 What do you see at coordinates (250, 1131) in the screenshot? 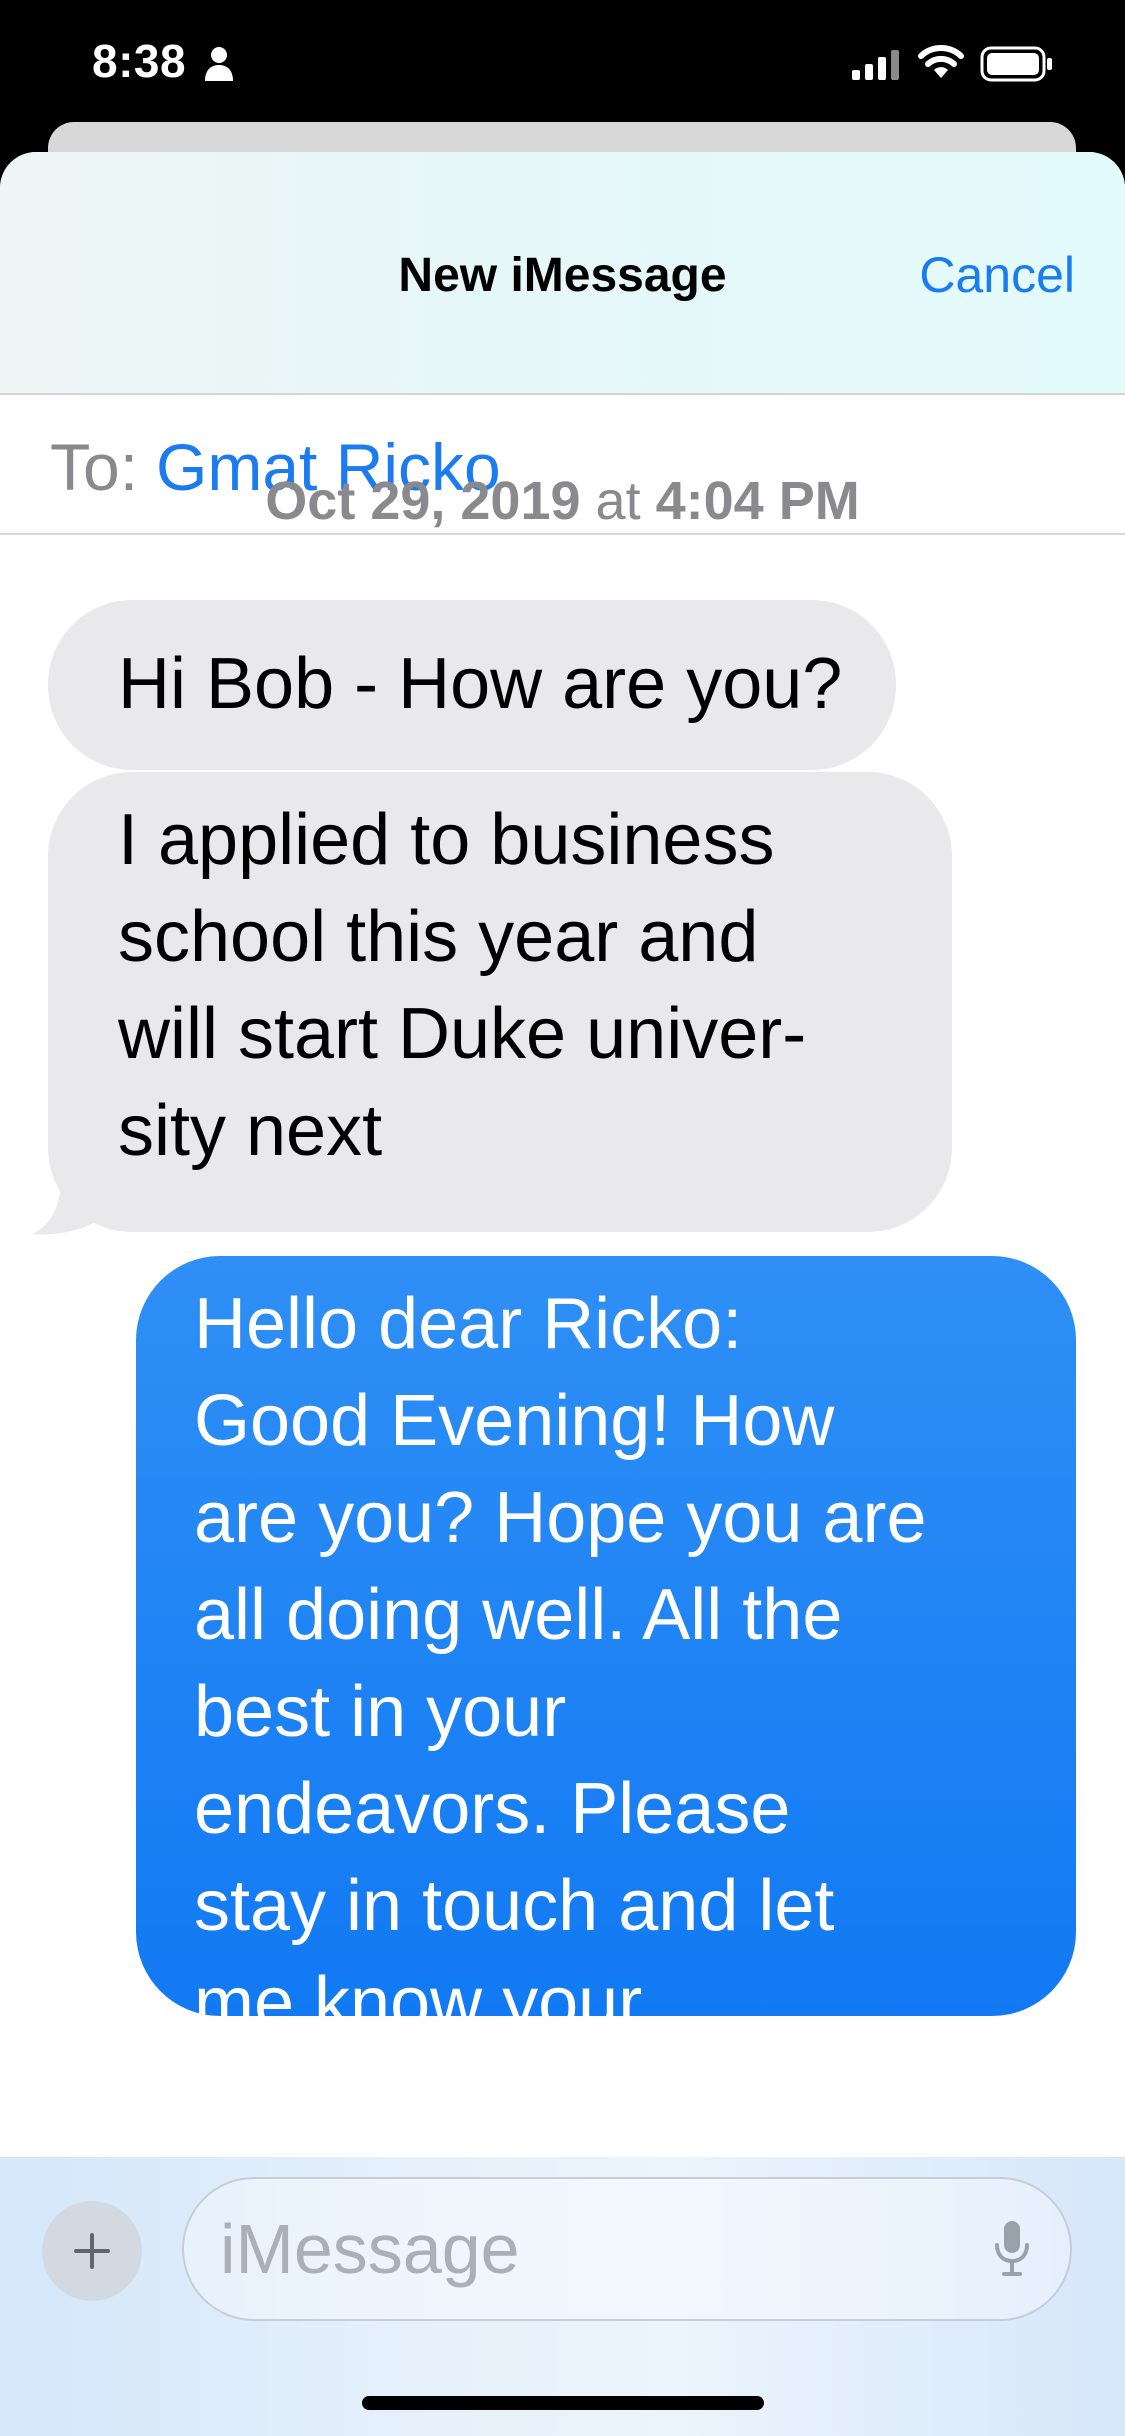
I see `message-line: sity next` at bounding box center [250, 1131].